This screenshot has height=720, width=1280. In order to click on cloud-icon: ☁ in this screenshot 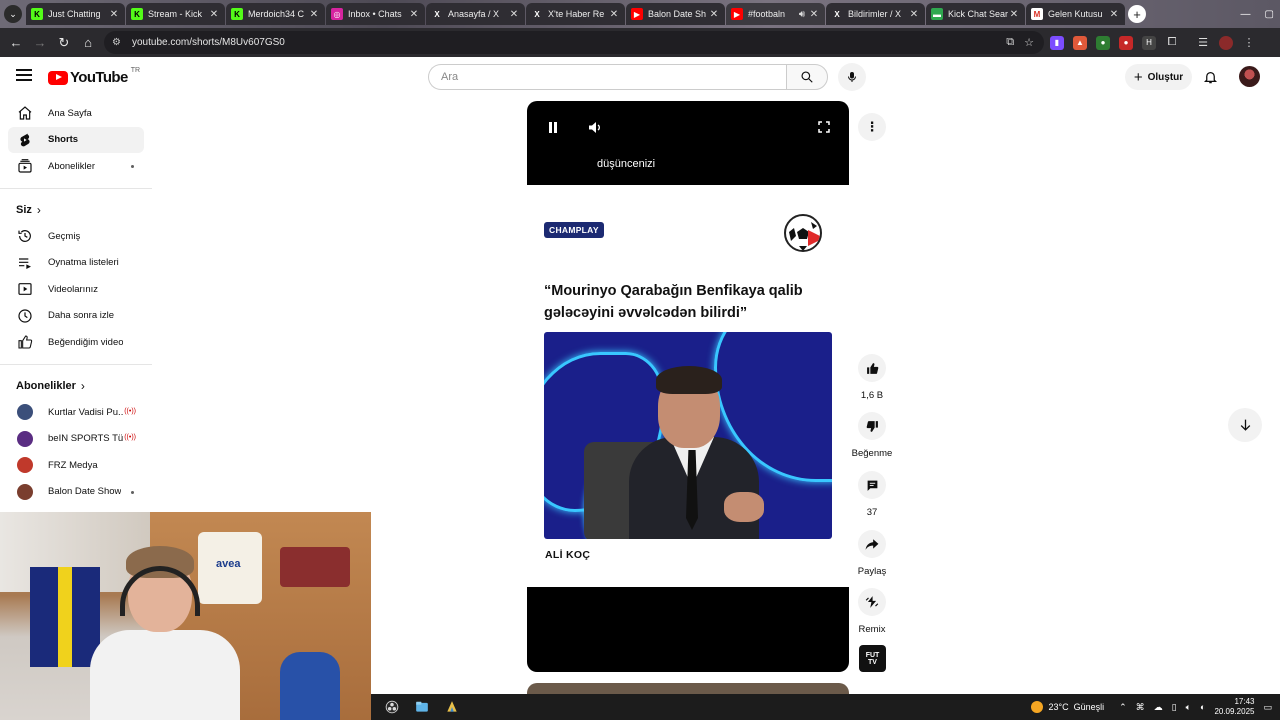, I will do `click(1158, 707)`.